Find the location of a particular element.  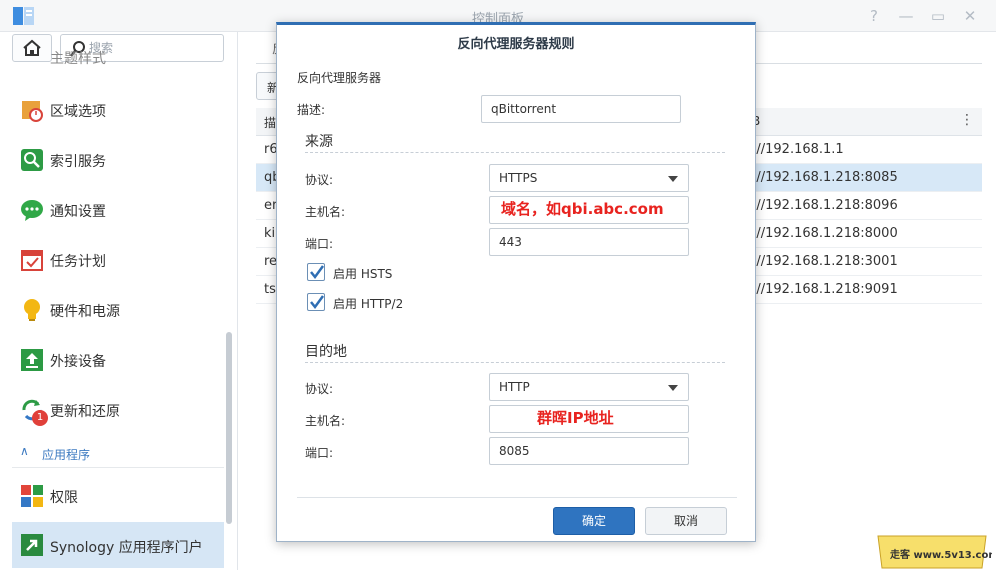

destination-protocol-label: 协议: is located at coordinates (319, 389).